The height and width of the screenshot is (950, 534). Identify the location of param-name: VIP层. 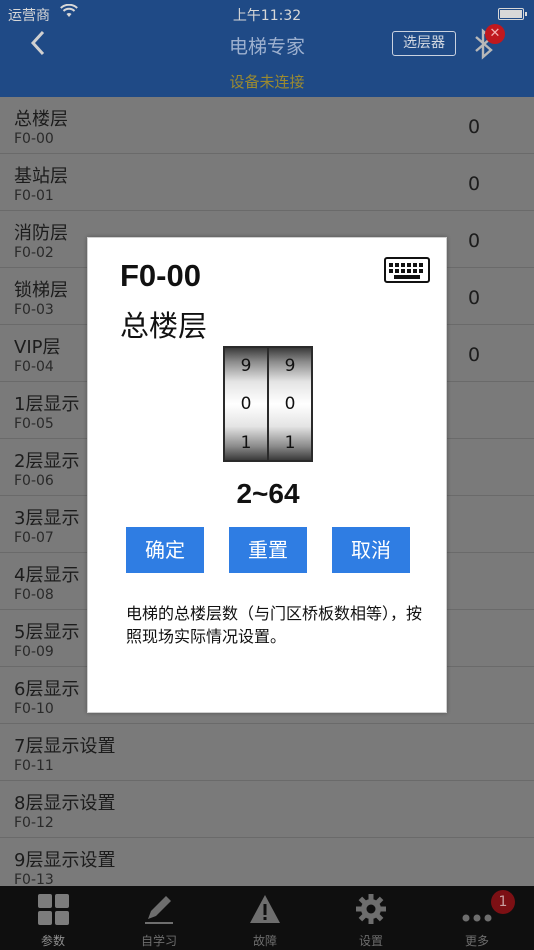
(37, 347).